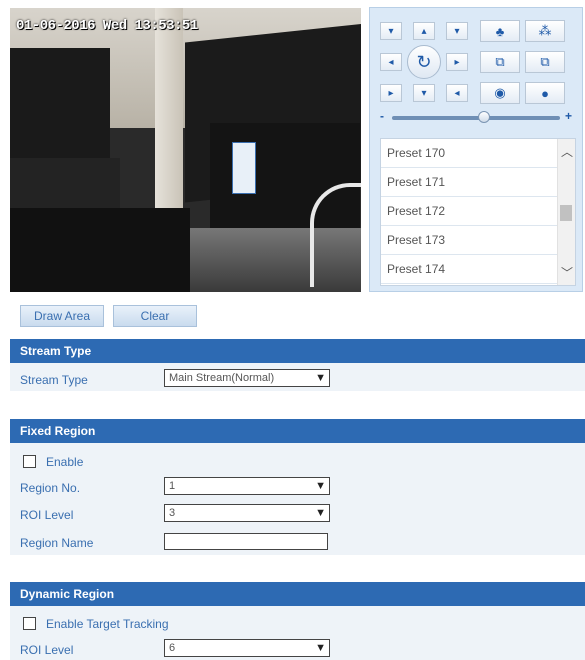  I want to click on scrollbar-thumb, so click(566, 213).